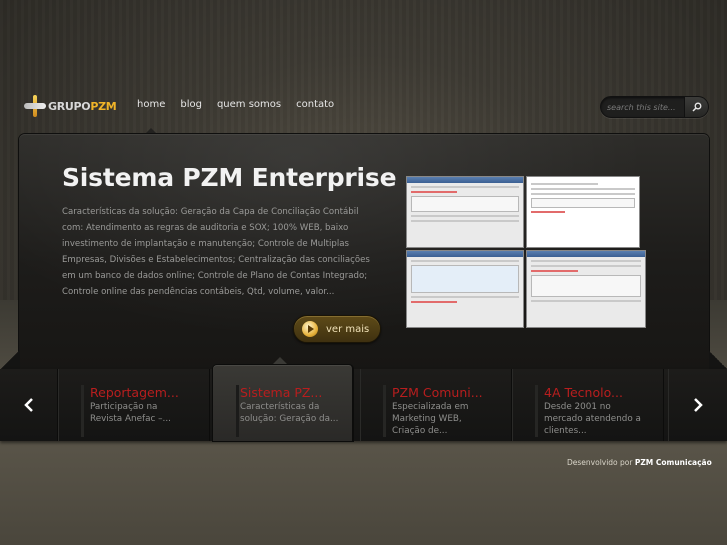 Image resolution: width=727 pixels, height=545 pixels. I want to click on chevron-left-icon, so click(28, 405).